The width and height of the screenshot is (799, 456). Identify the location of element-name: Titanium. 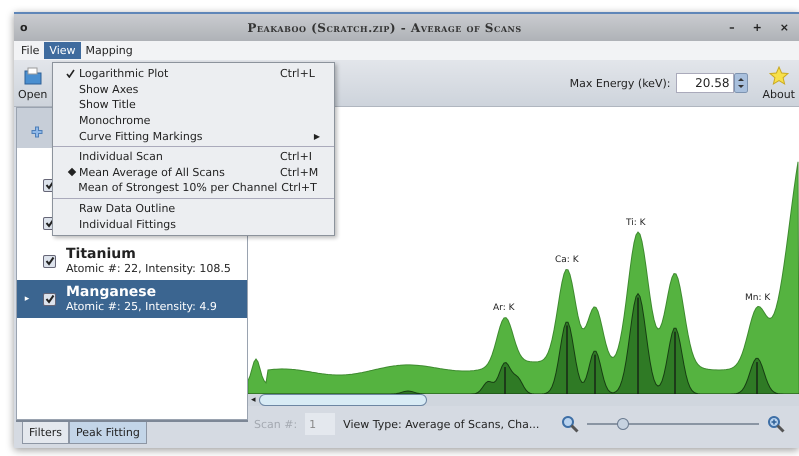
(101, 254).